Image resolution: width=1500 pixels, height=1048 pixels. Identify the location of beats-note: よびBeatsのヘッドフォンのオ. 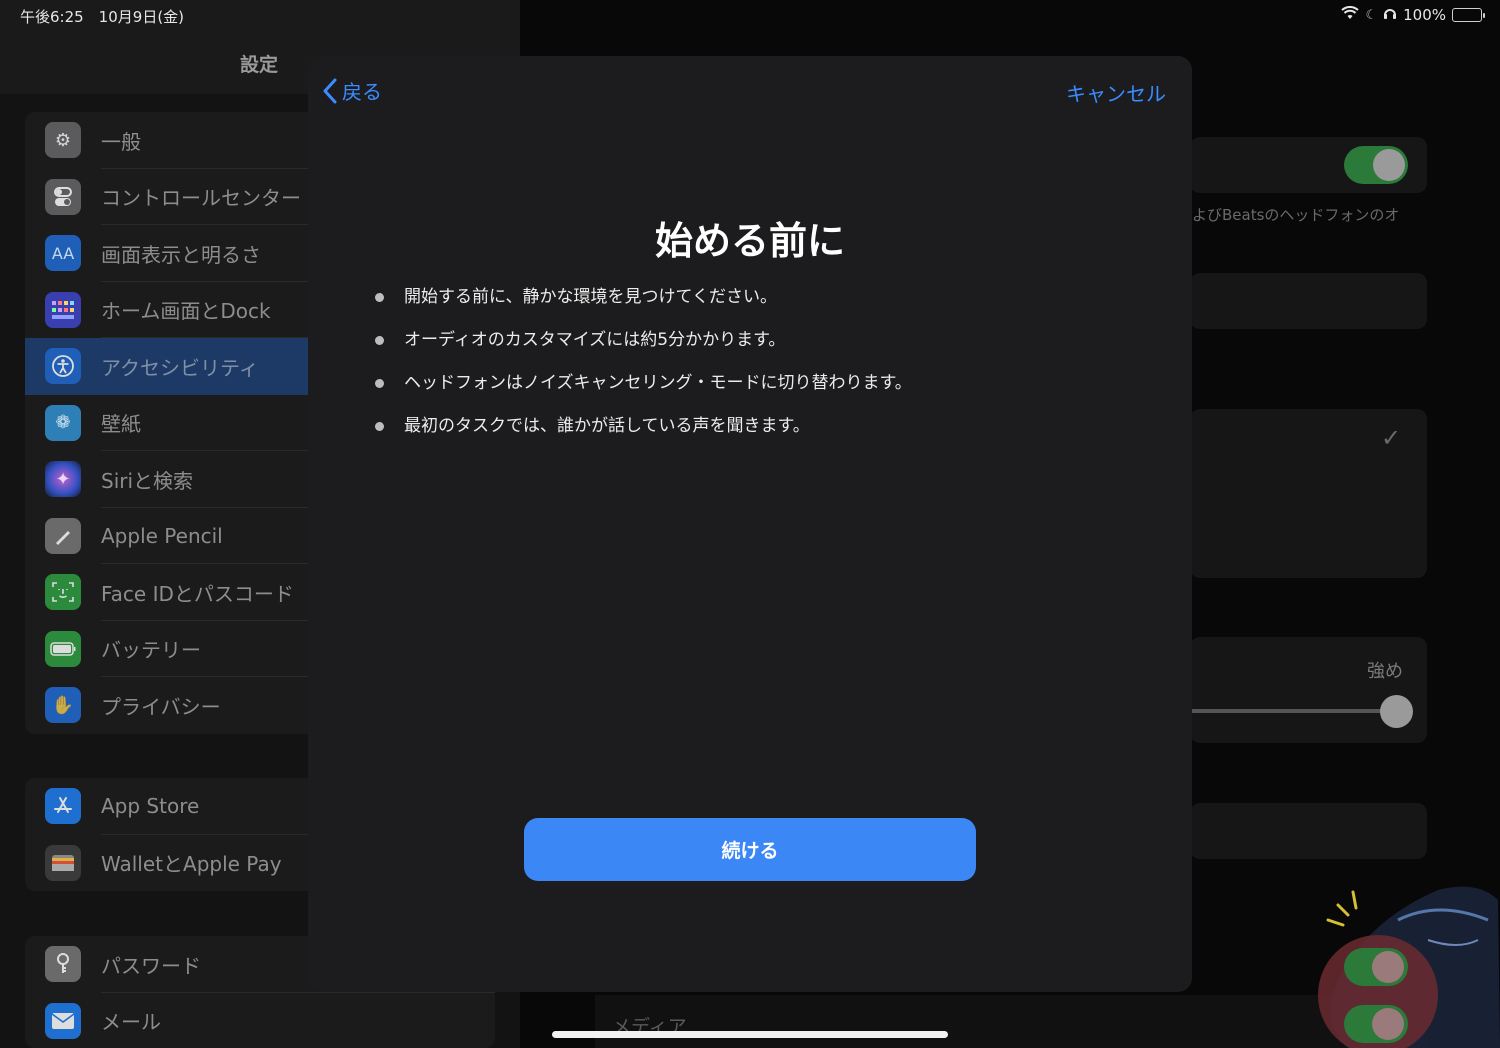
(1296, 215).